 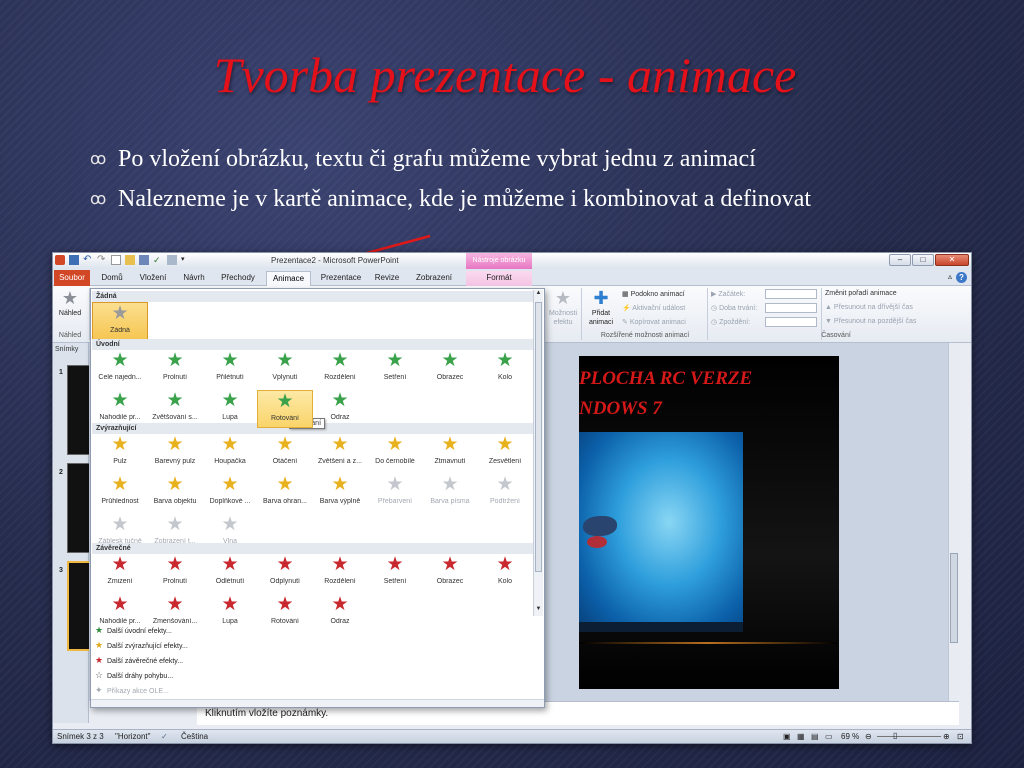 What do you see at coordinates (70, 309) in the screenshot?
I see `preview-button: ★ Náhled` at bounding box center [70, 309].